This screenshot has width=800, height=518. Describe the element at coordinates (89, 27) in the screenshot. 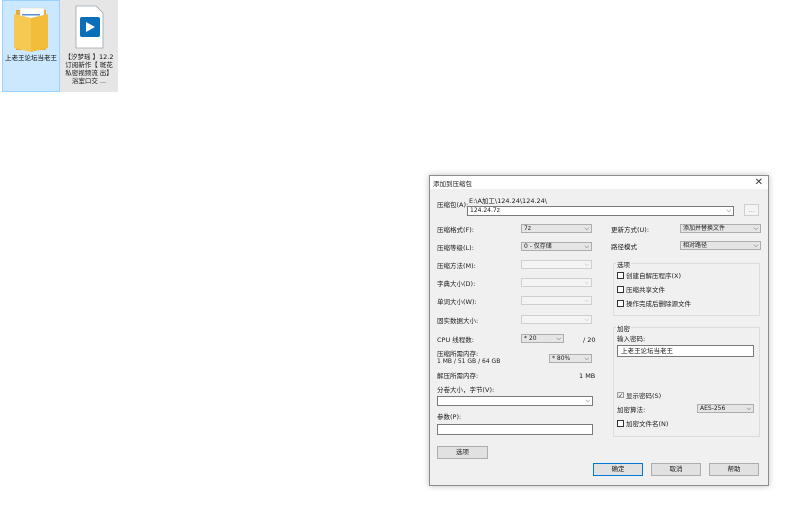

I see `video-file-icon` at that location.